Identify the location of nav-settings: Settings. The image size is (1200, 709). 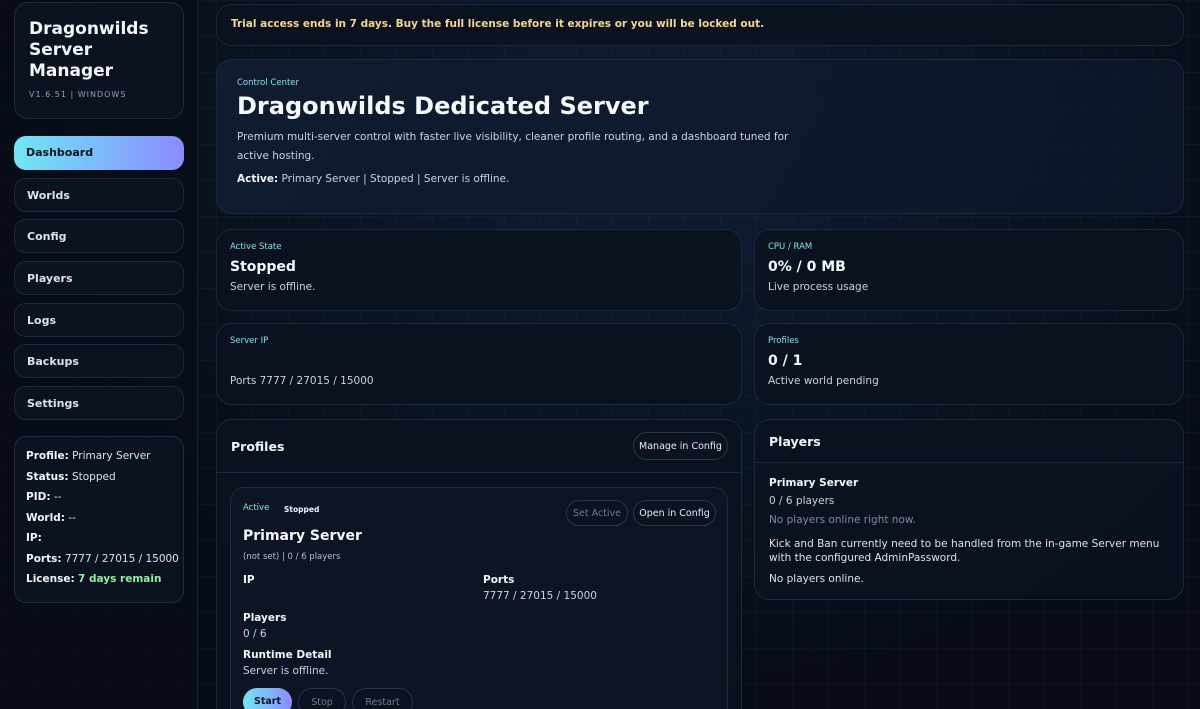
(99, 403).